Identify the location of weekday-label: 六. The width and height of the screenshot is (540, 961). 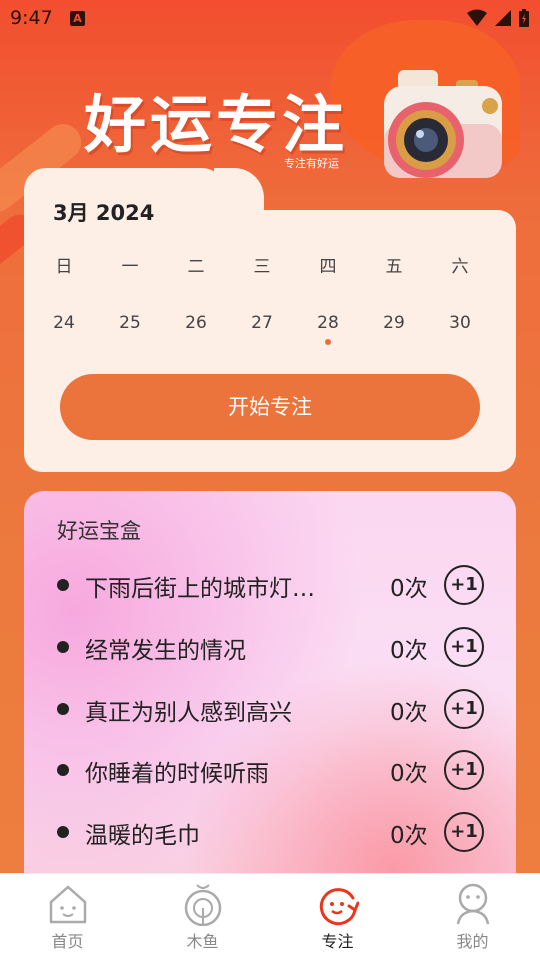
(460, 267).